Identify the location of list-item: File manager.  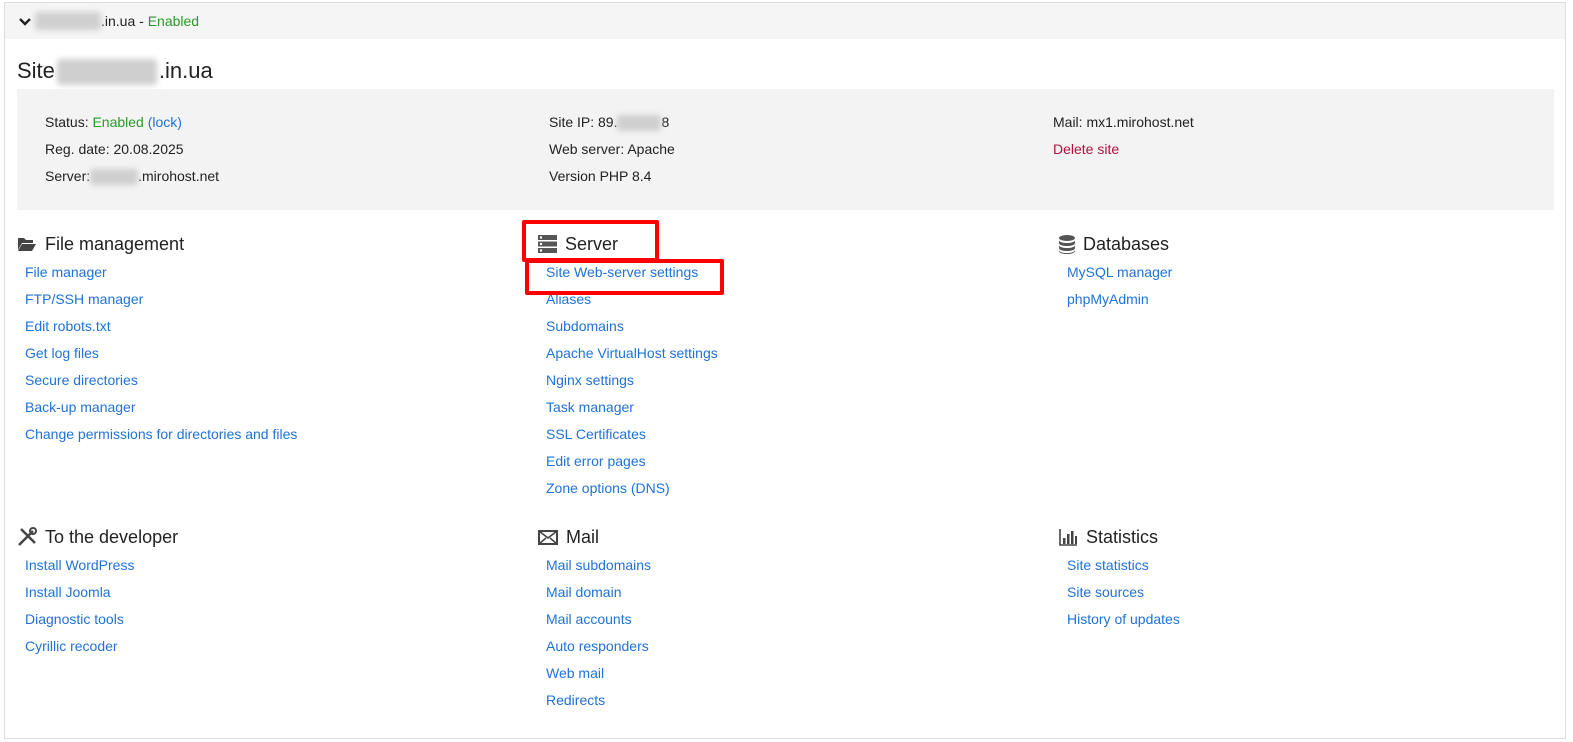
(271, 275).